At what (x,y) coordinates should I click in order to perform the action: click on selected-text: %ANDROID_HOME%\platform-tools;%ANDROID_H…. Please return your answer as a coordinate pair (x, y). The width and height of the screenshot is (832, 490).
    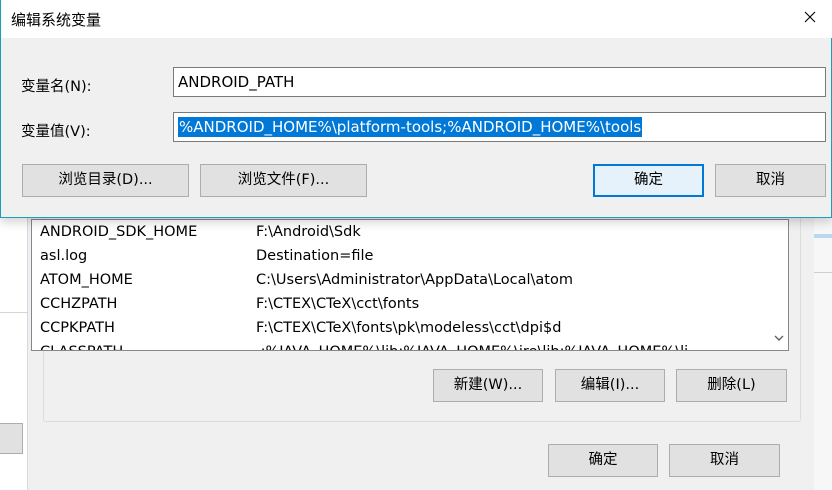
    Looking at the image, I should click on (410, 127).